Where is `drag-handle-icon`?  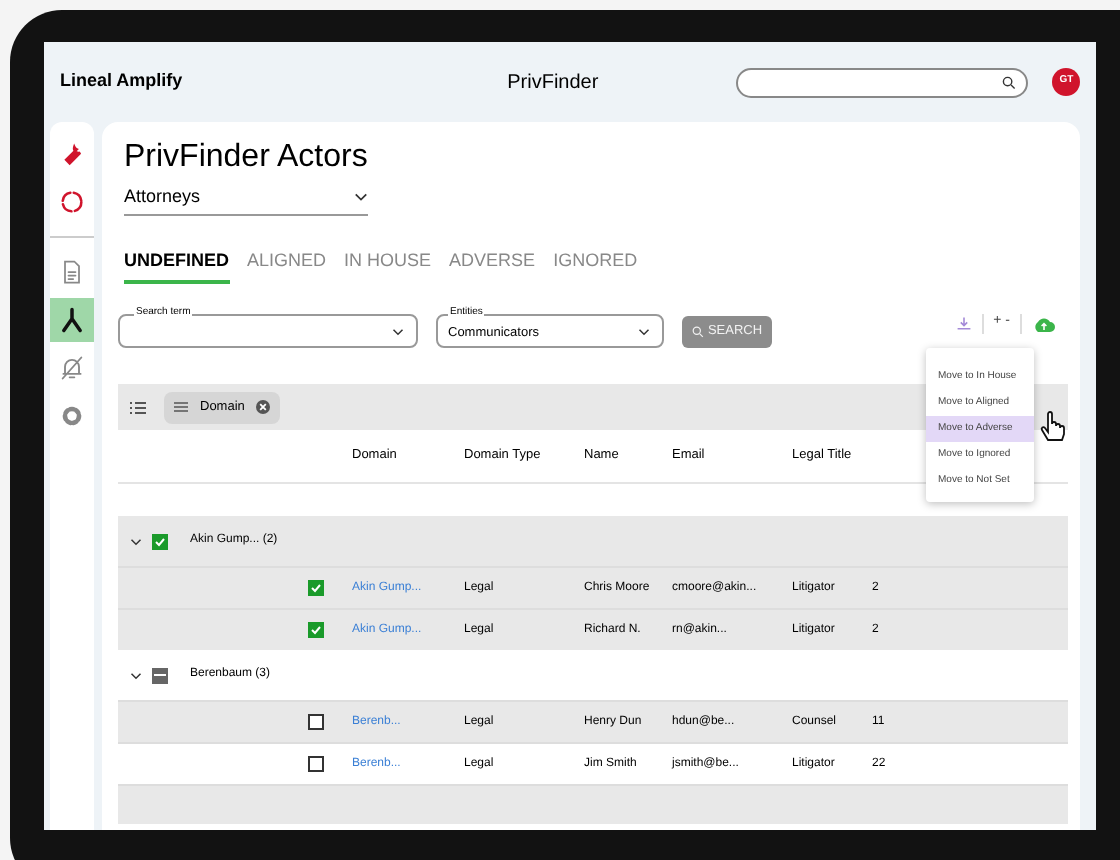 drag-handle-icon is located at coordinates (181, 407).